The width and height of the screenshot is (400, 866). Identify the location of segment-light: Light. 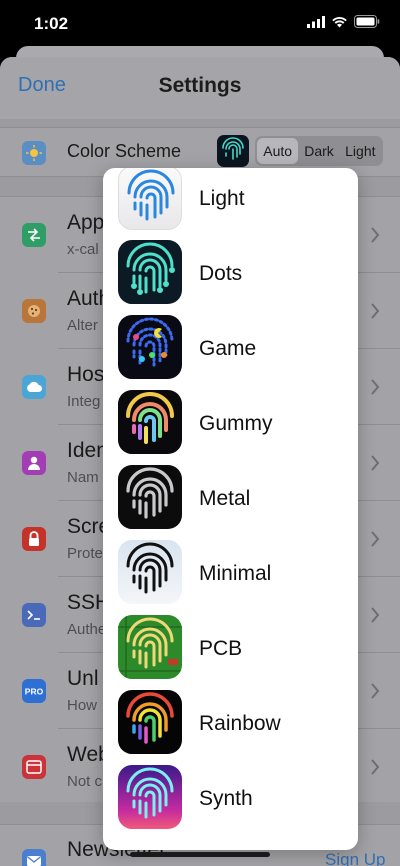
(360, 151).